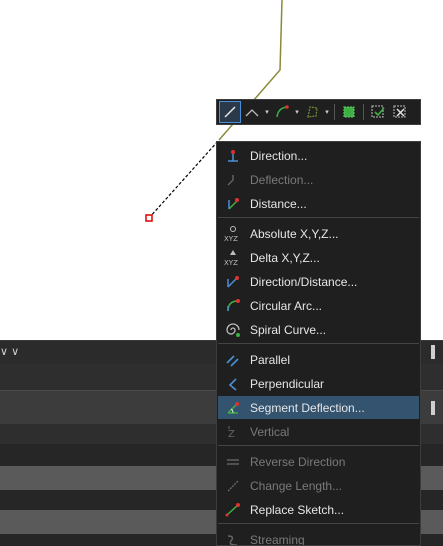 The height and width of the screenshot is (546, 443). Describe the element at coordinates (233, 407) in the screenshot. I see `segment-deflection-icon` at that location.